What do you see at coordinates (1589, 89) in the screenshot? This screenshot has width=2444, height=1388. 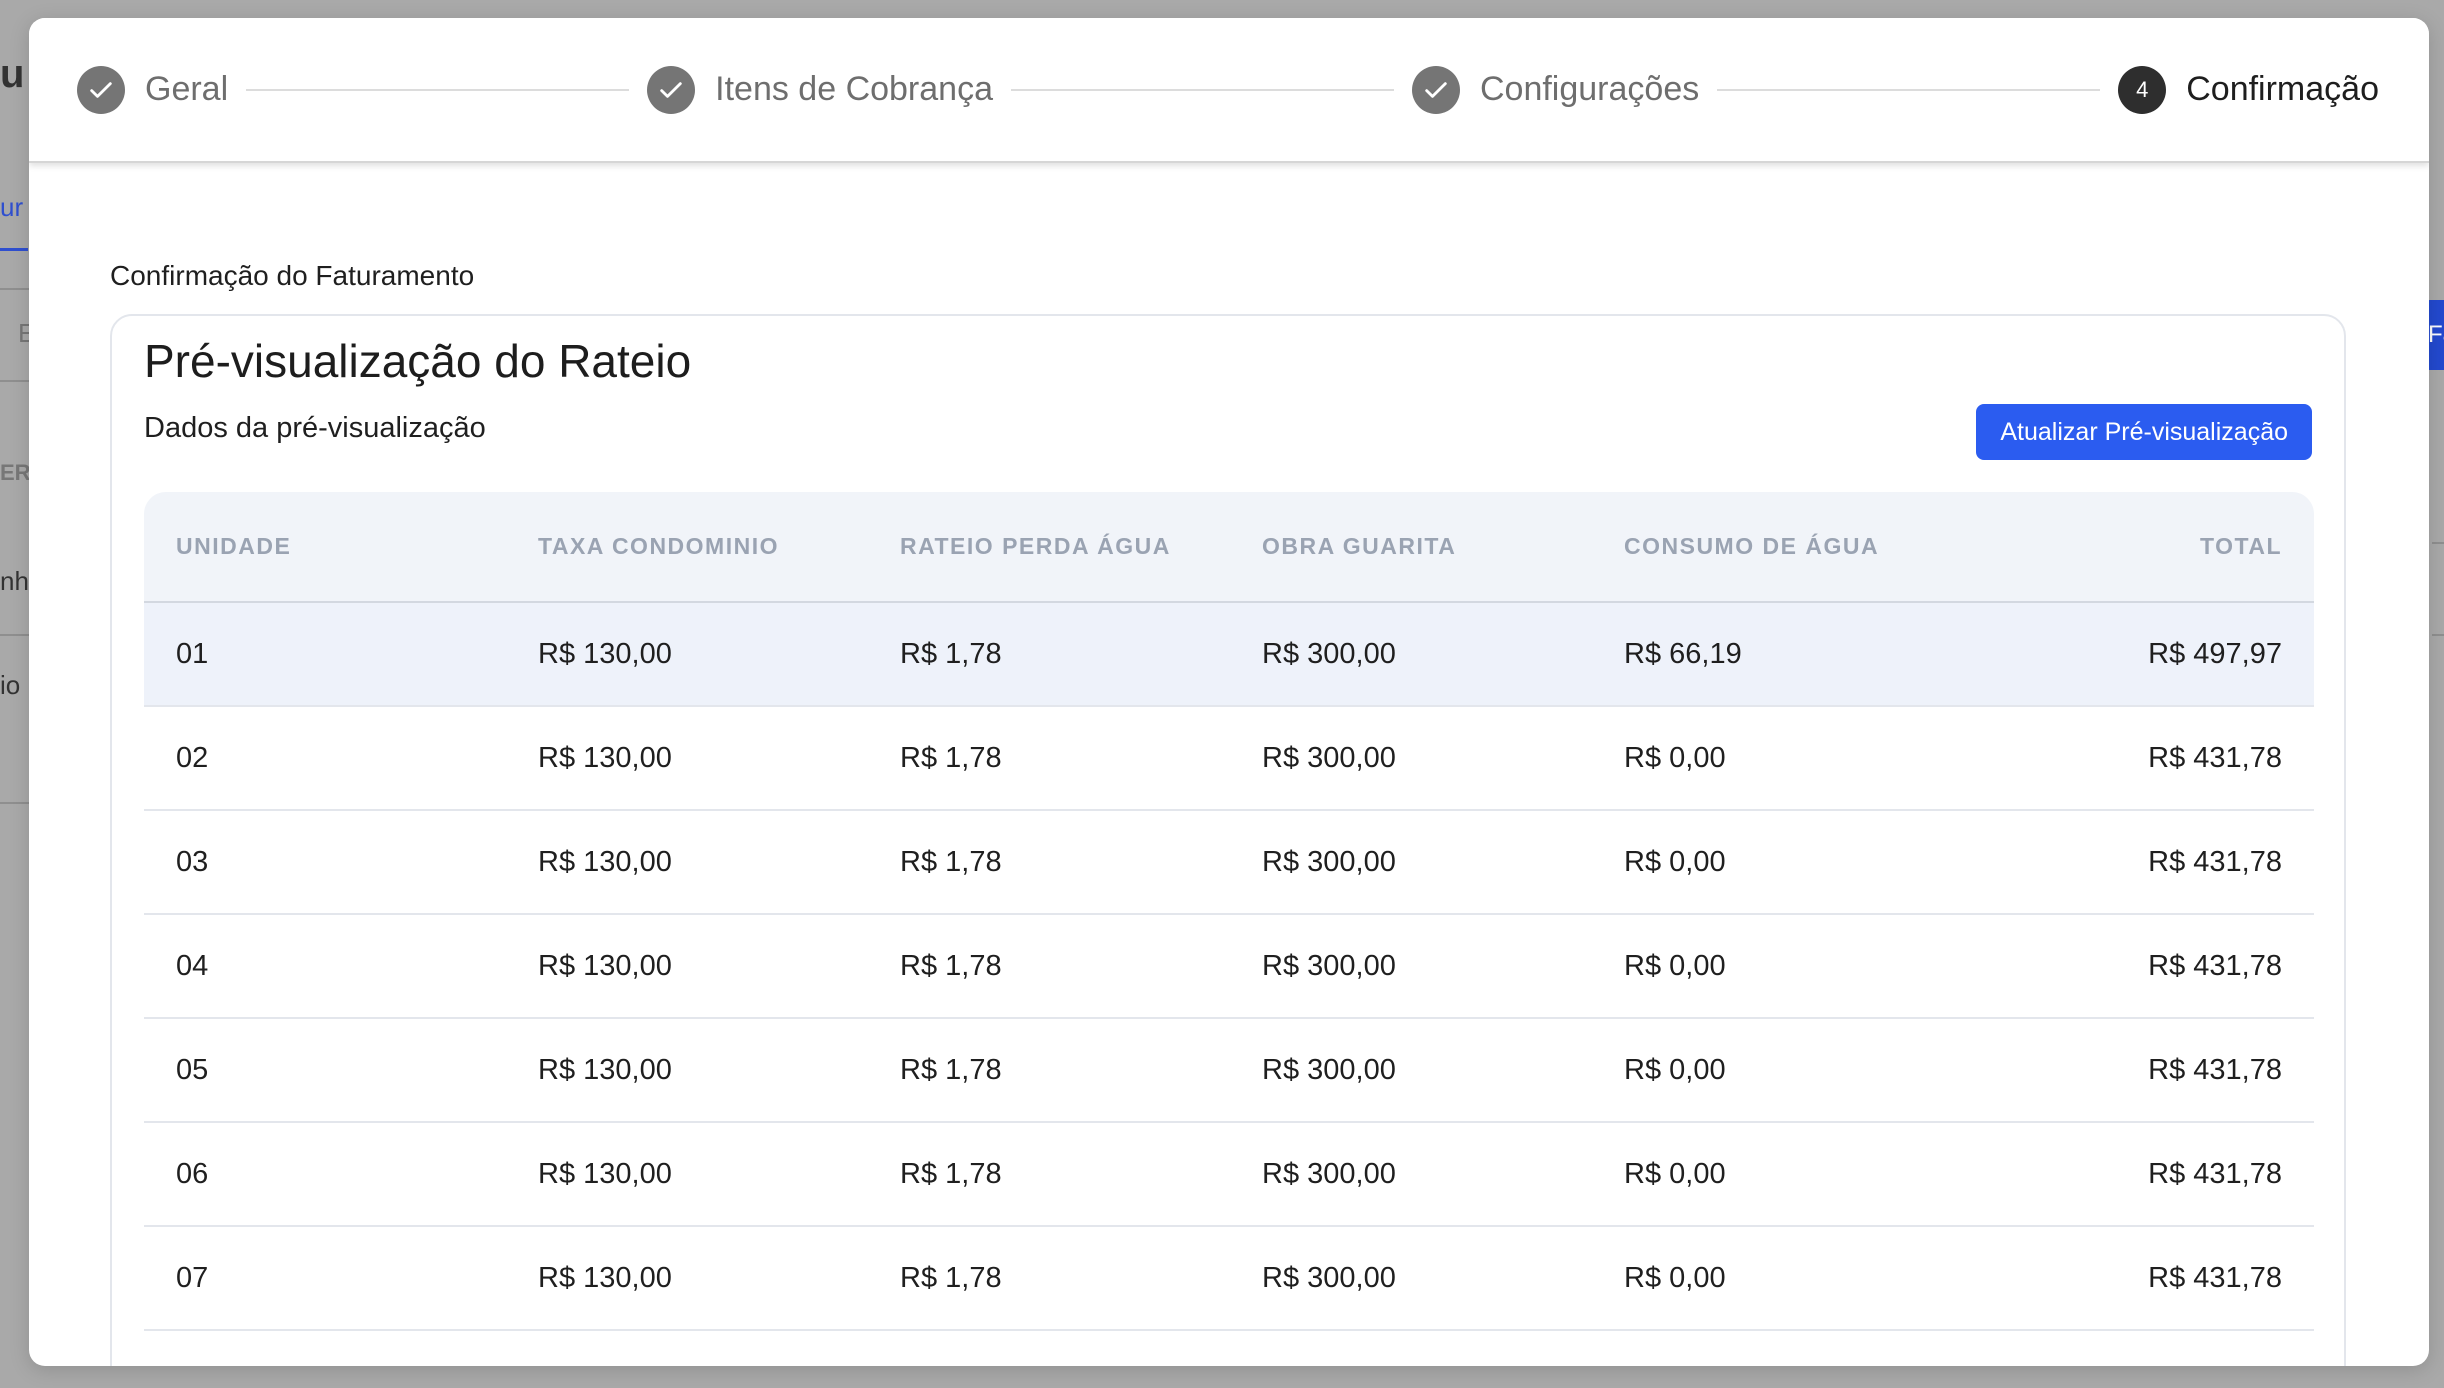 I see `step-label: Configurações` at bounding box center [1589, 89].